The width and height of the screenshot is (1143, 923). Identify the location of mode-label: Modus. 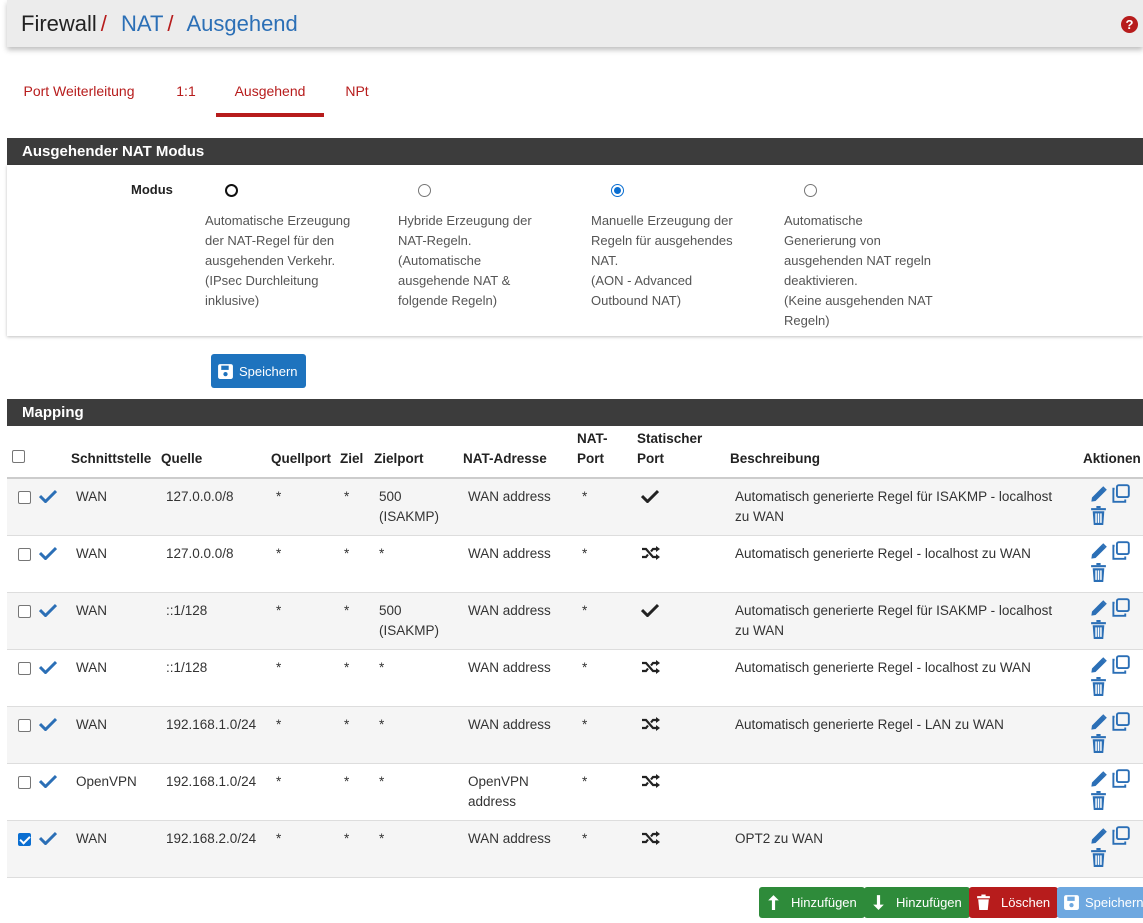
(152, 189).